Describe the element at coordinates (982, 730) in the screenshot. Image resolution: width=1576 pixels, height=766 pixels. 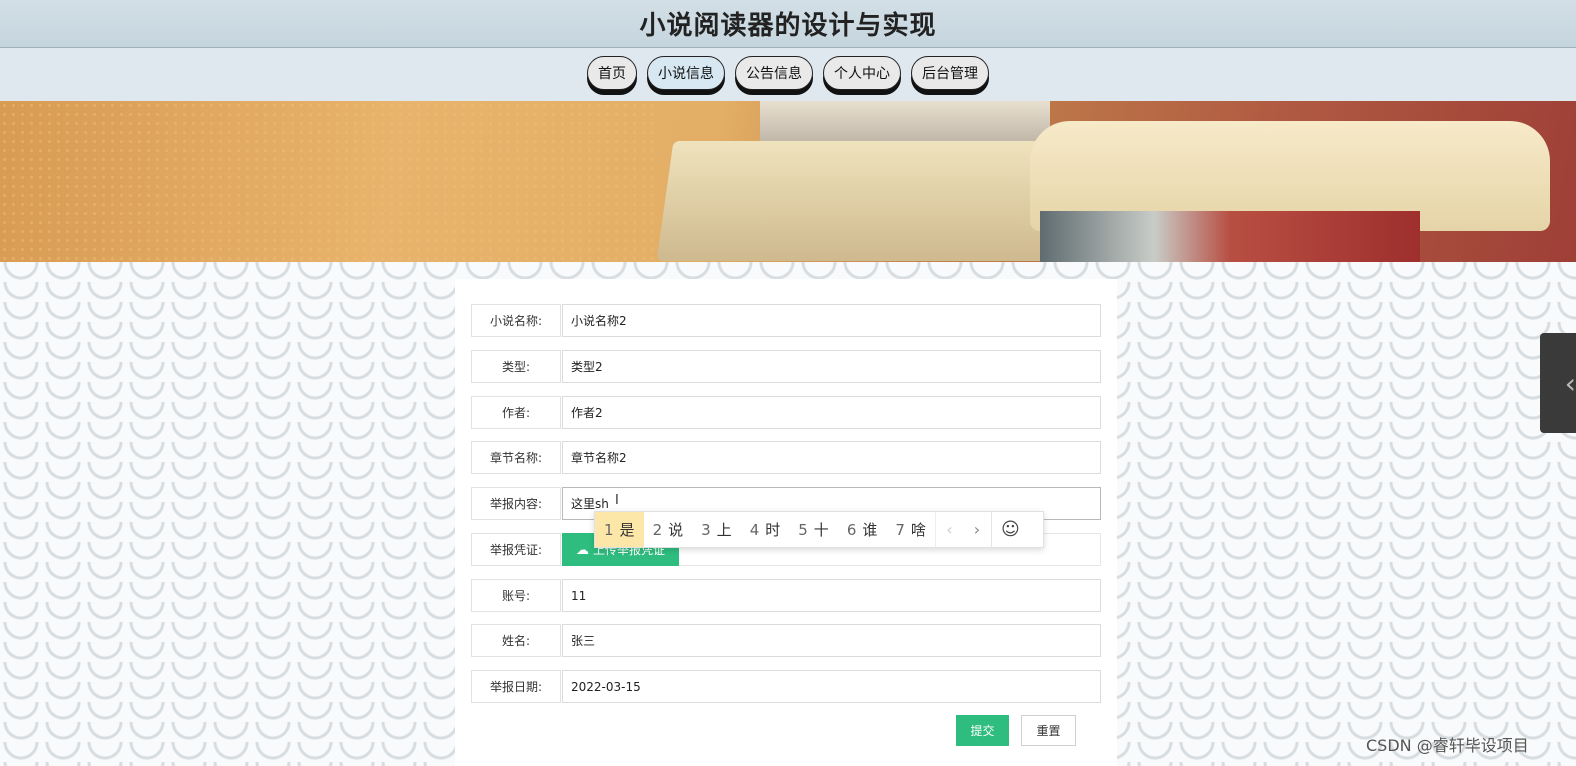
I see `submit-button: 提交` at that location.